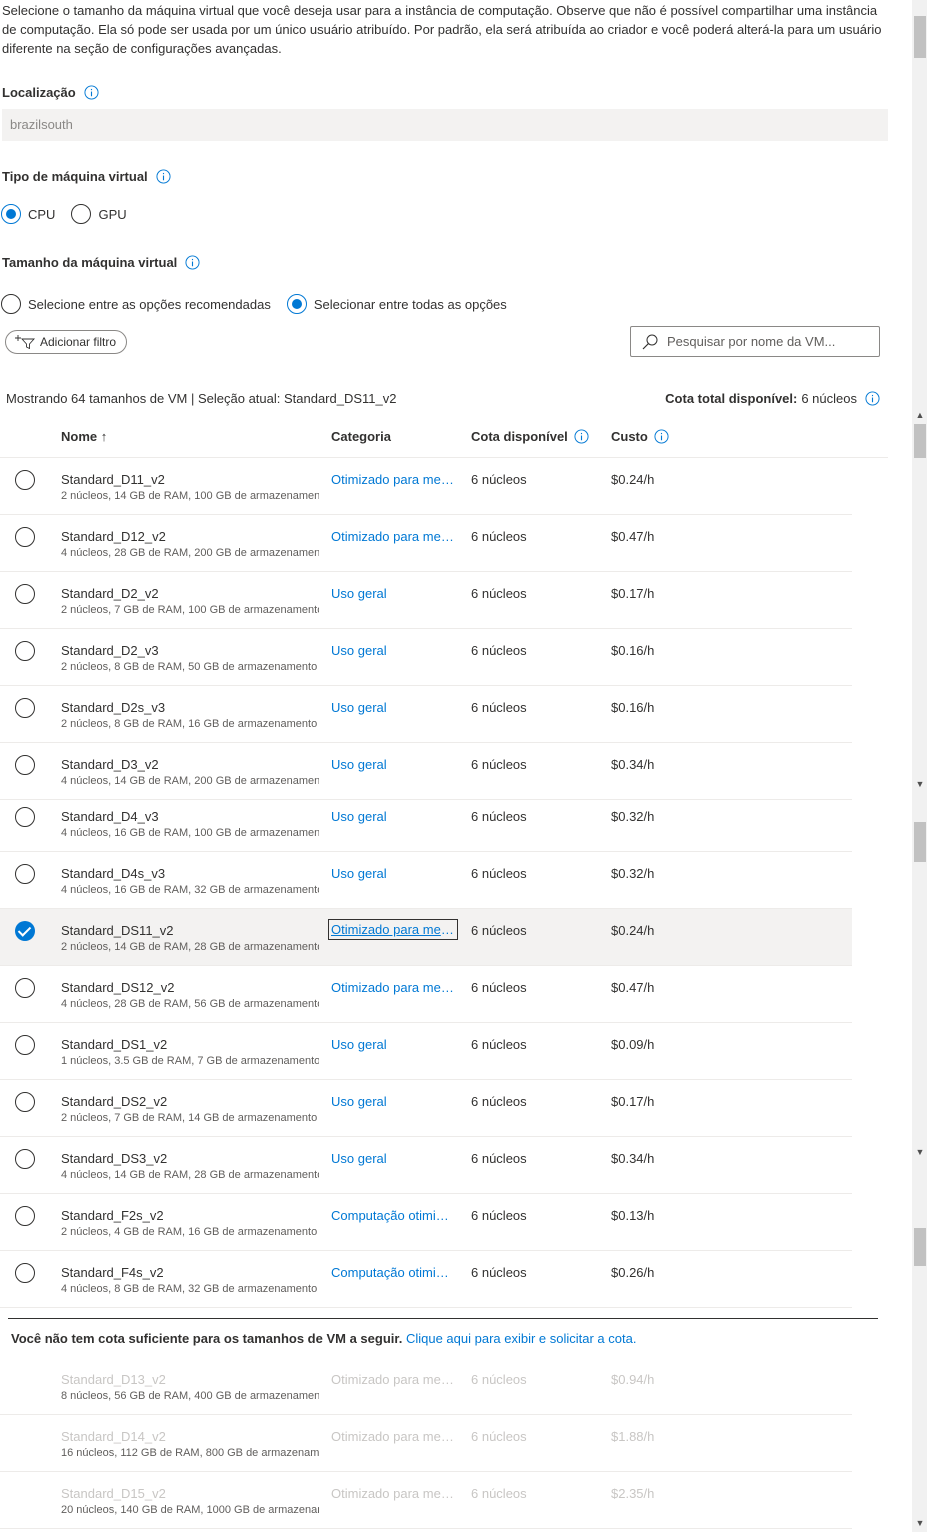 The image size is (927, 1532). What do you see at coordinates (113, 1493) in the screenshot?
I see `vm-name: Standard_D15_v2` at bounding box center [113, 1493].